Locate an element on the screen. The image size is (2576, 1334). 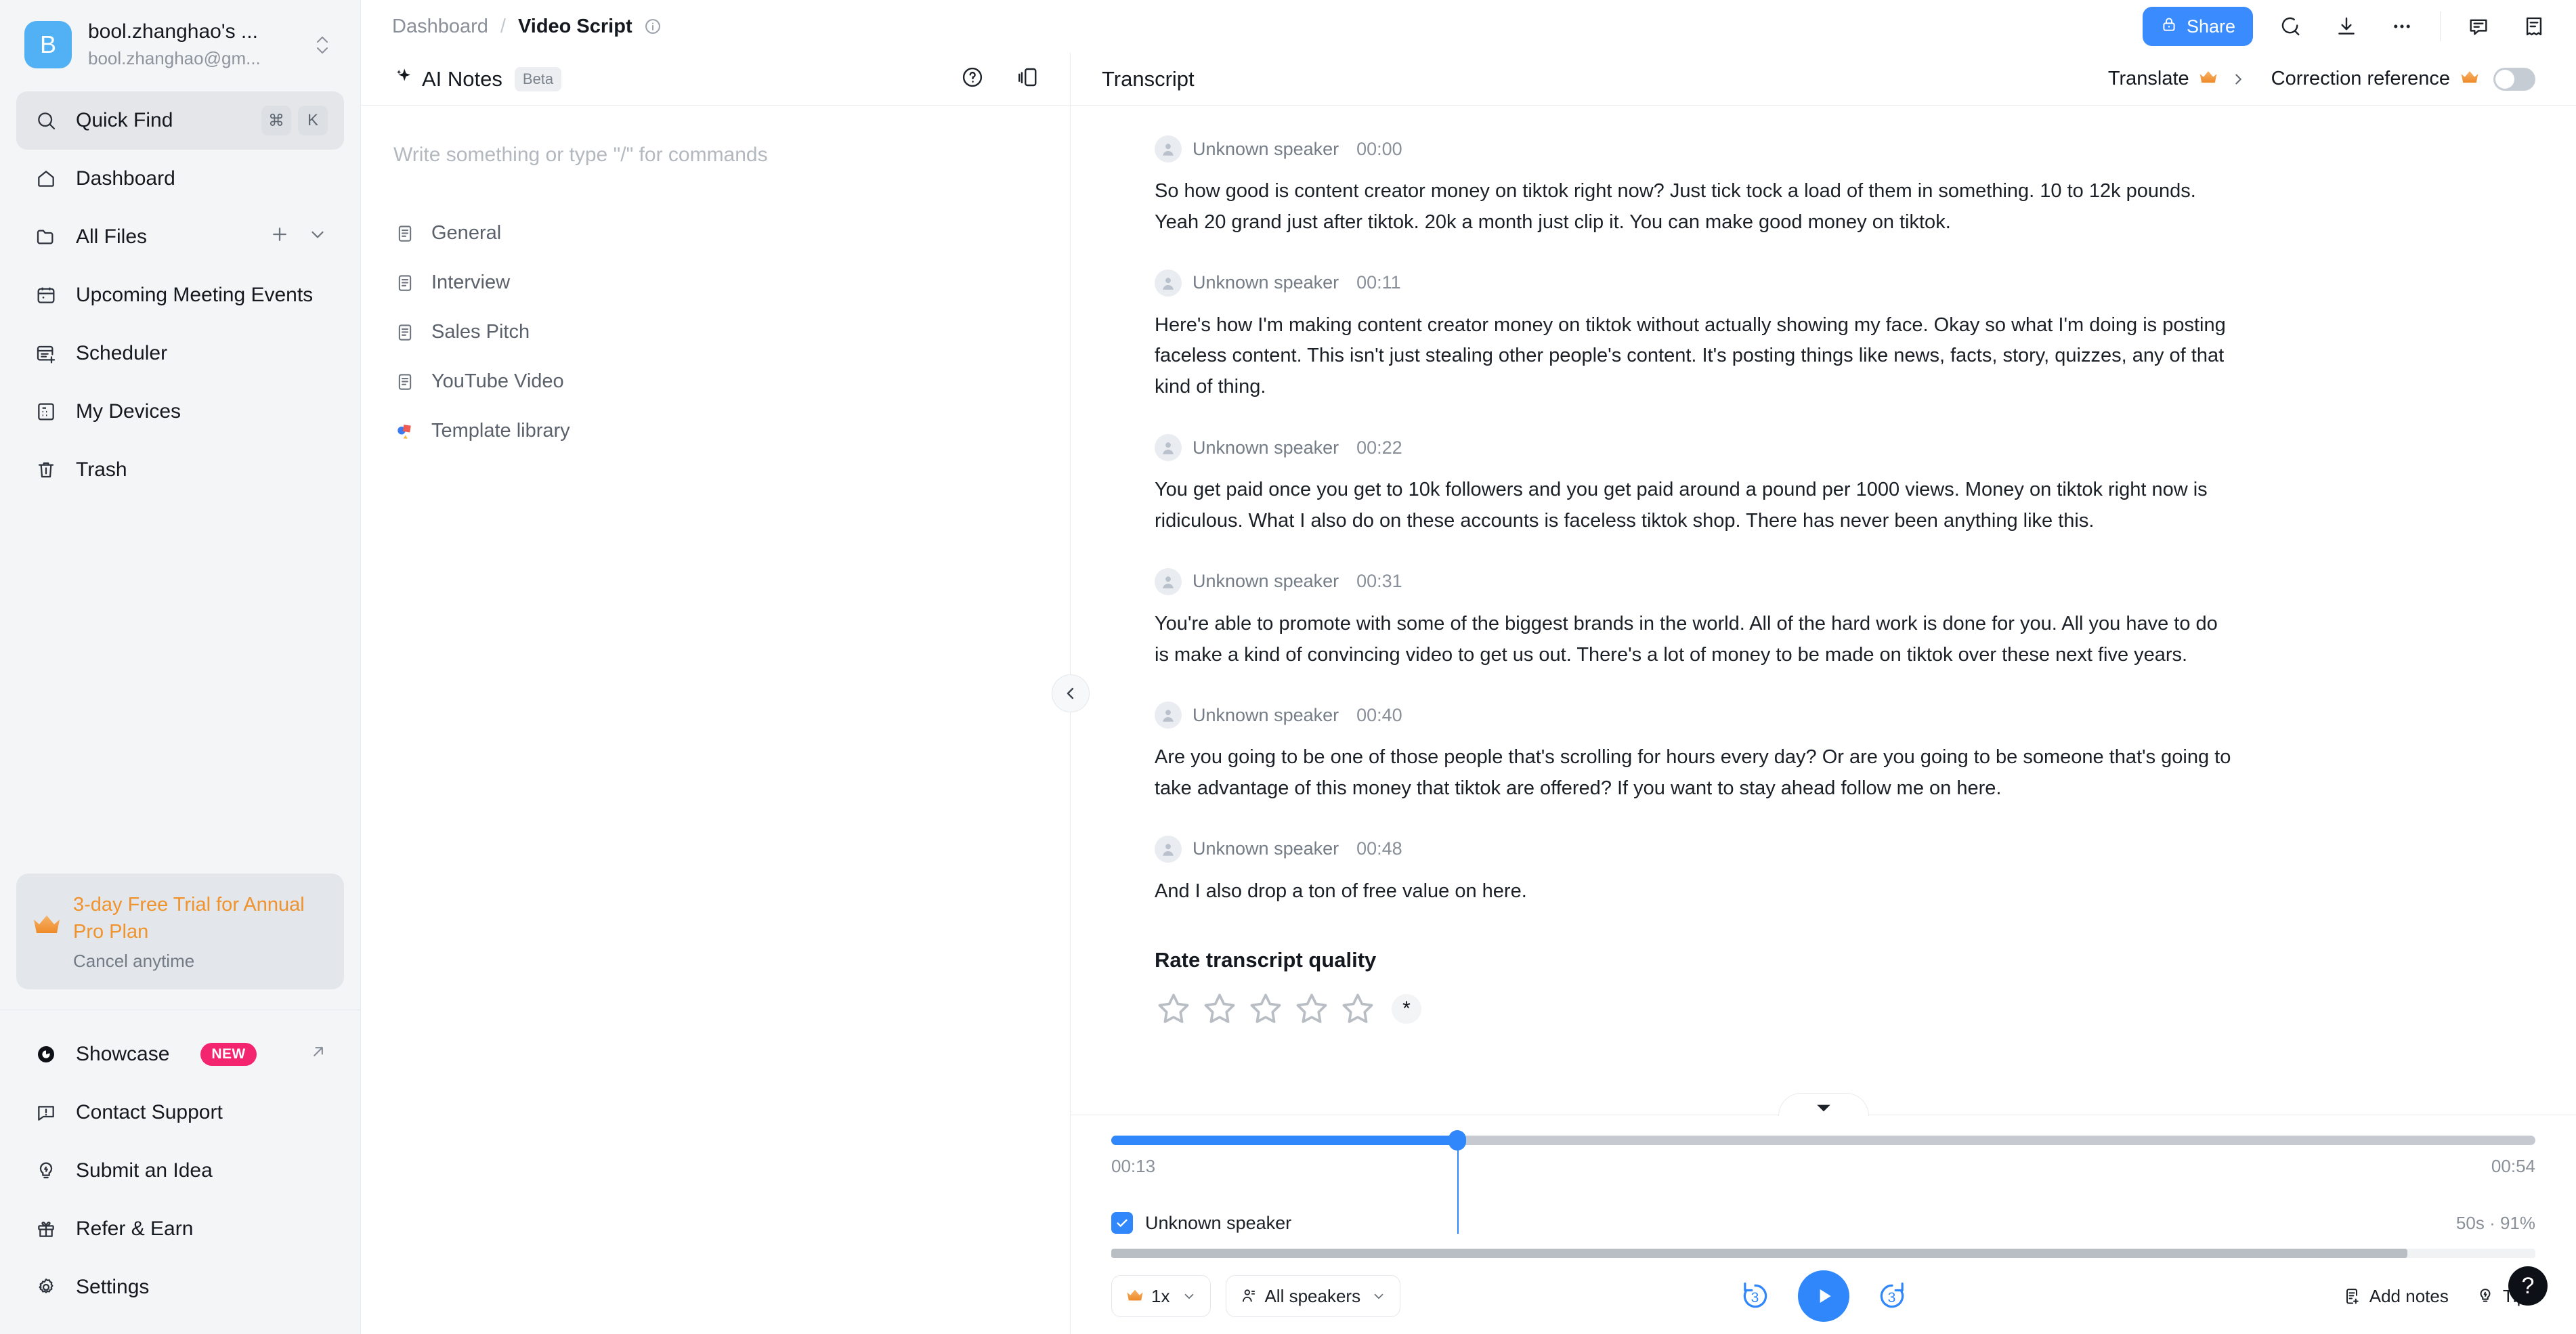
forward-seconds: 3 is located at coordinates (1891, 1298).